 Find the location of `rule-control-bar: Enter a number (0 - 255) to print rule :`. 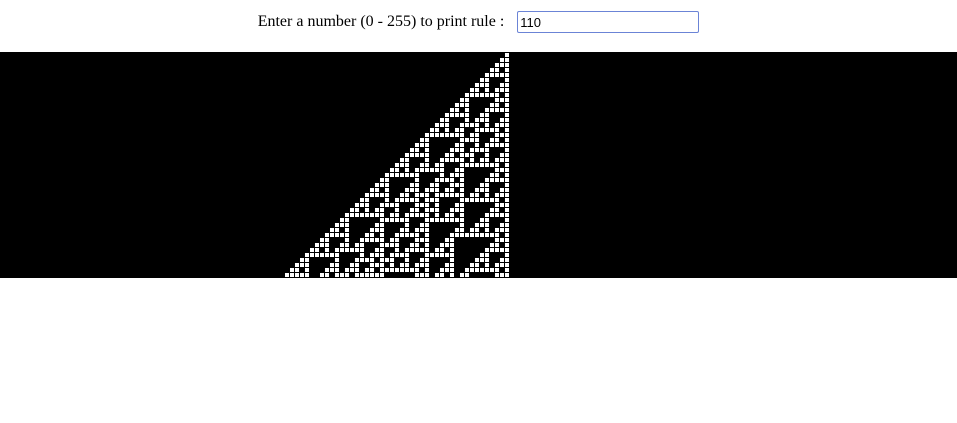

rule-control-bar: Enter a number (0 - 255) to print rule : is located at coordinates (478, 26).